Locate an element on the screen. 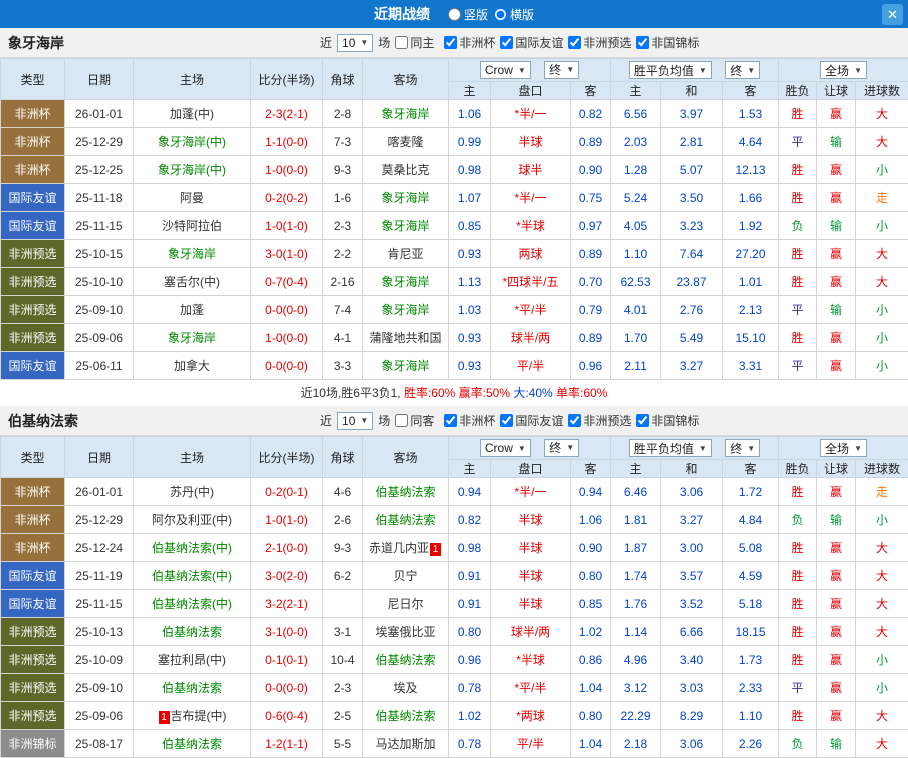 The image size is (908, 758). home-team: 阿尔及利亚(中) is located at coordinates (192, 520).